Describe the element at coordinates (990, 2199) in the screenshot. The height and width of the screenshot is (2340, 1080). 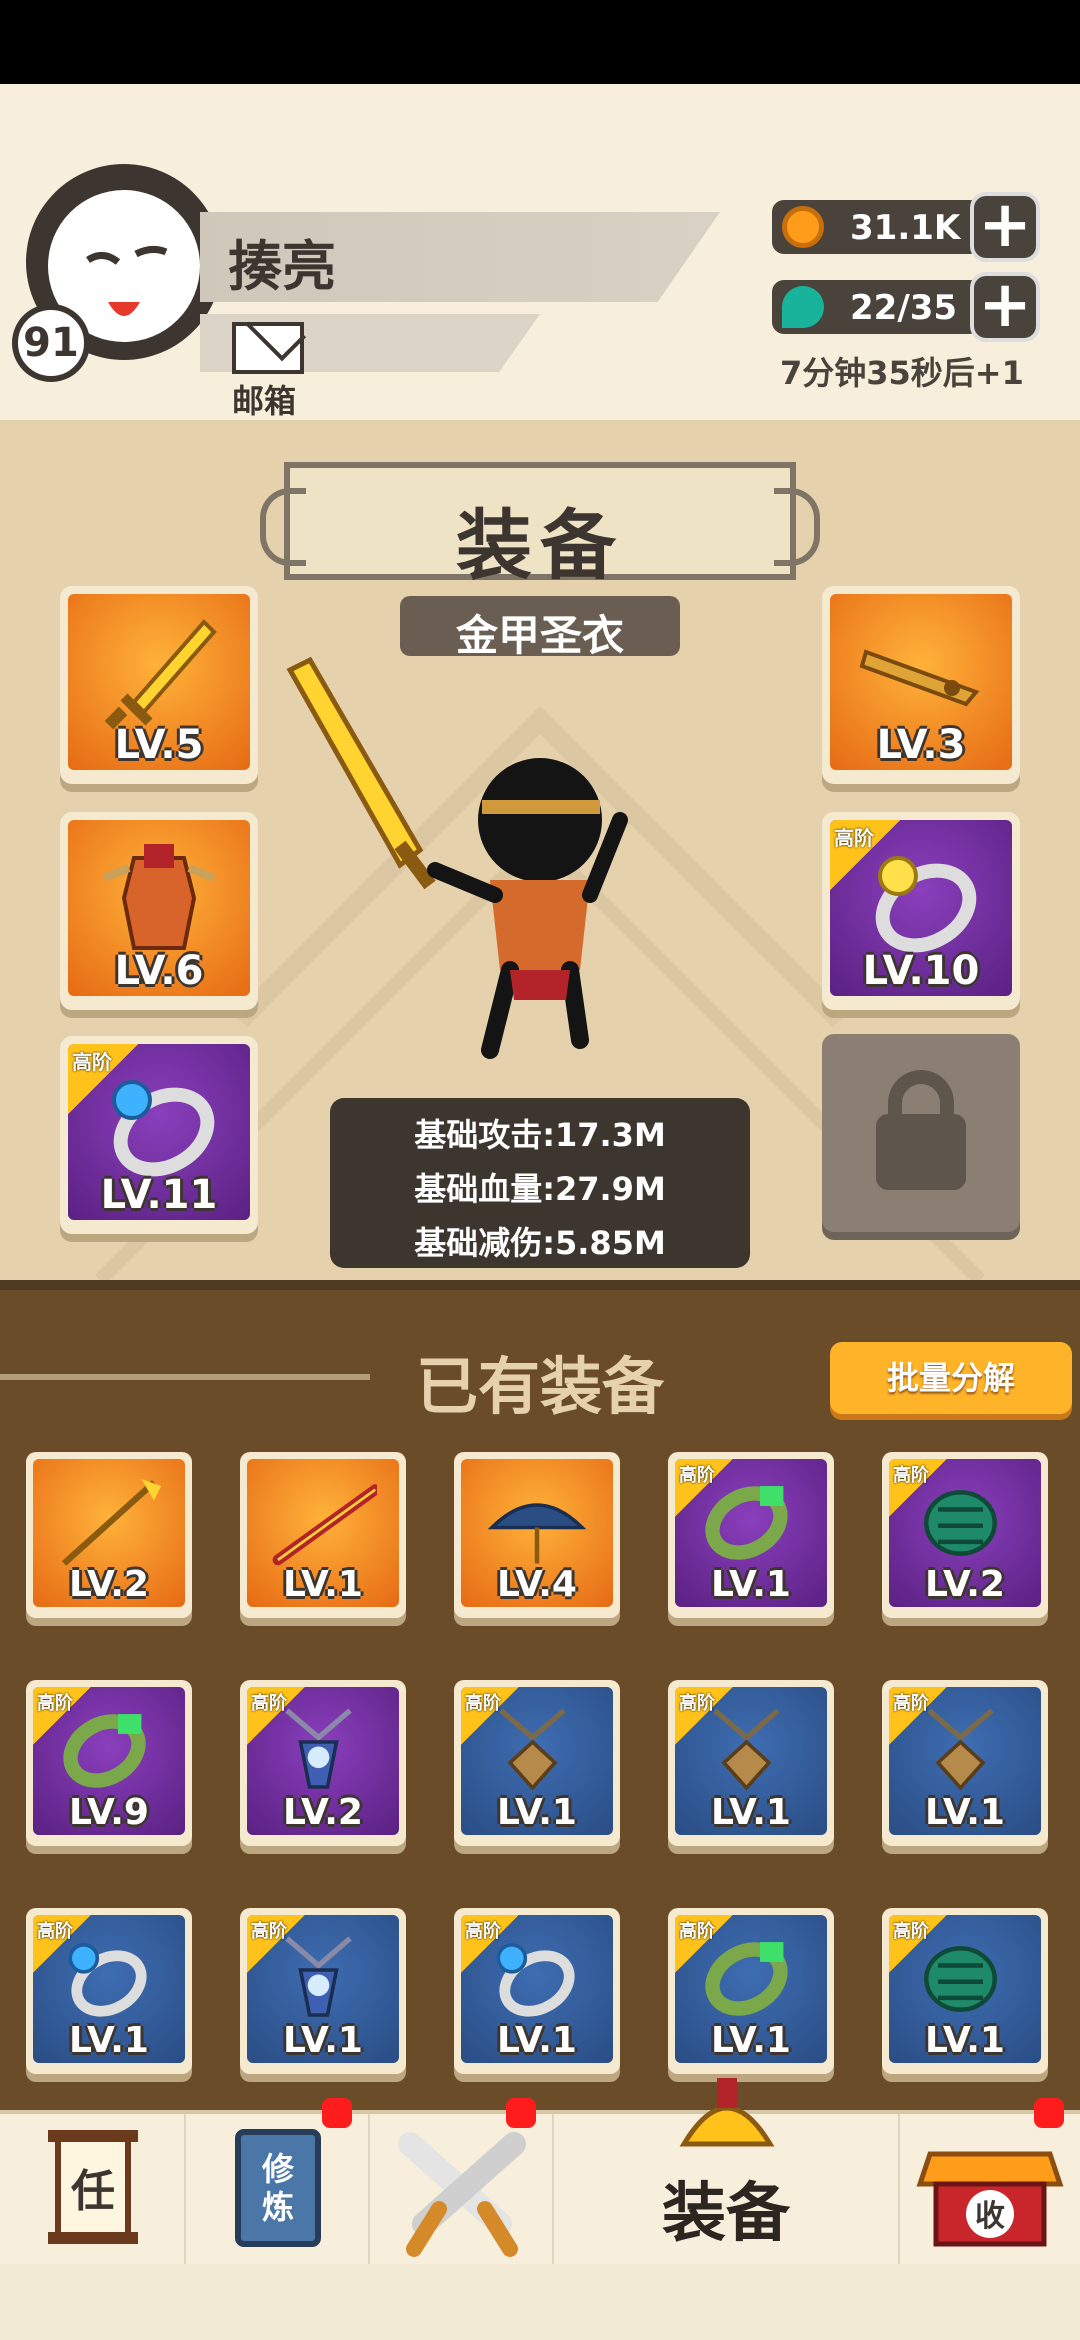
I see `shop-collect-icon: 收` at that location.